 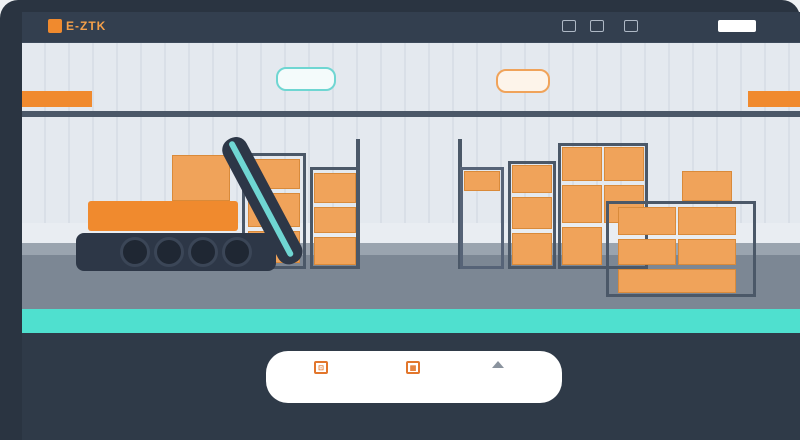 I want to click on info-strip, so click(x=411, y=321).